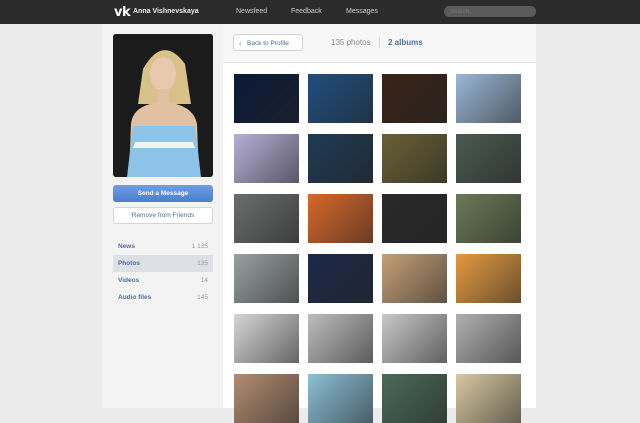  I want to click on menu-item-news: News 1 135, so click(163, 246).